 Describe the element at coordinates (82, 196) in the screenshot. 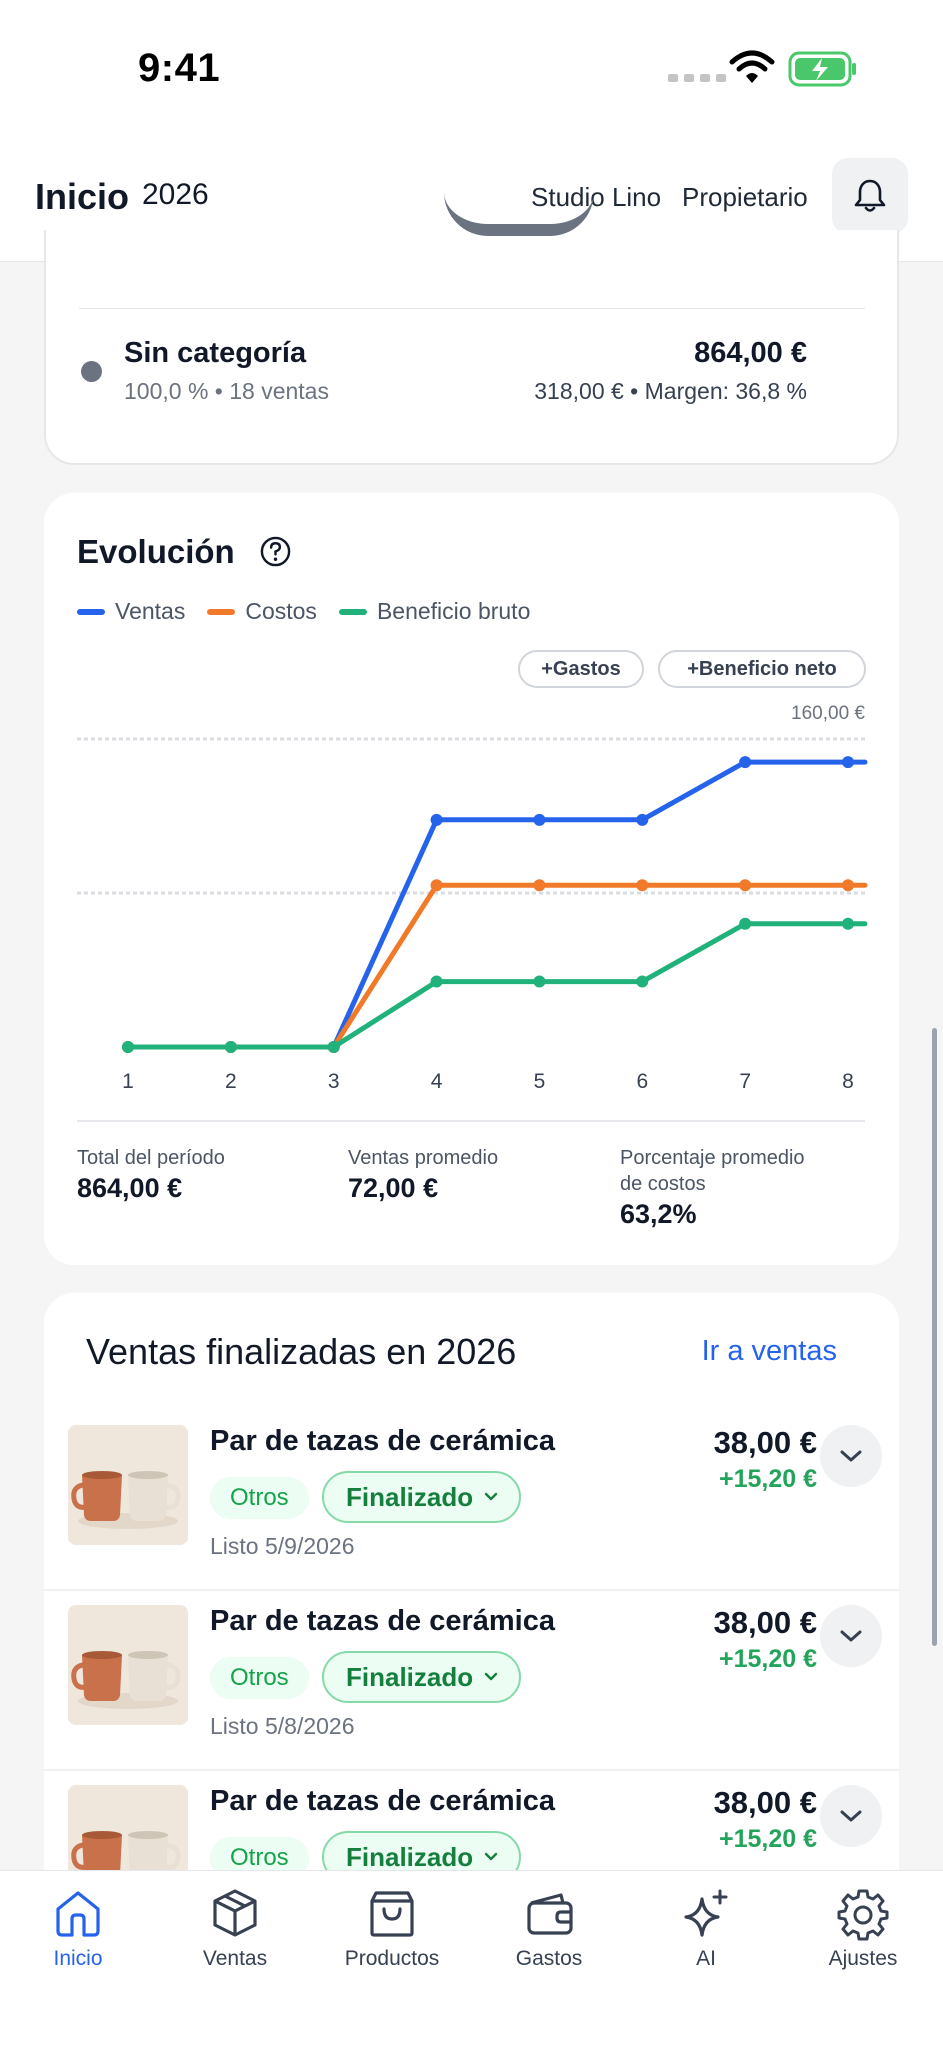

I see `page-title: Inicio` at that location.